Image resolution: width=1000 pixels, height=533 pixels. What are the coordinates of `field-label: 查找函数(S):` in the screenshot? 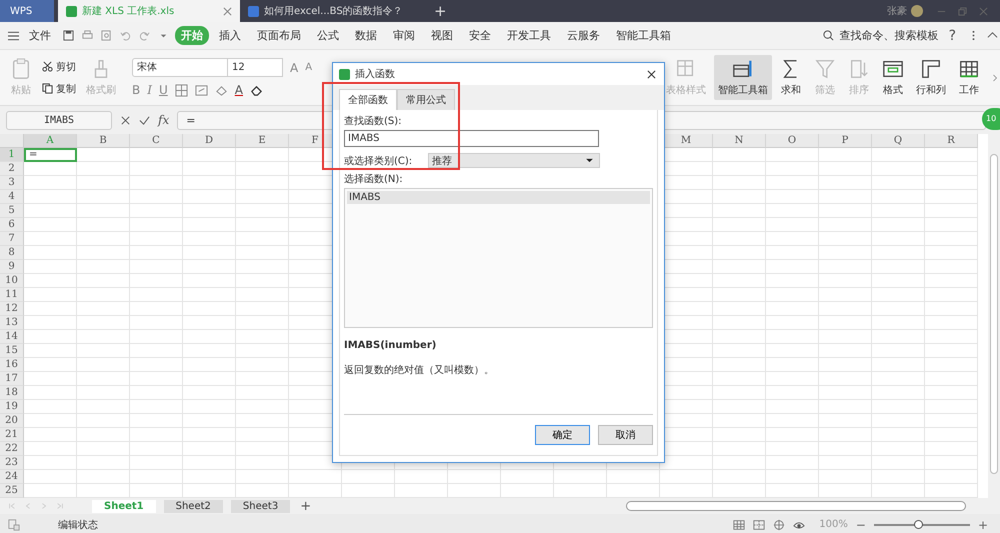 It's located at (373, 121).